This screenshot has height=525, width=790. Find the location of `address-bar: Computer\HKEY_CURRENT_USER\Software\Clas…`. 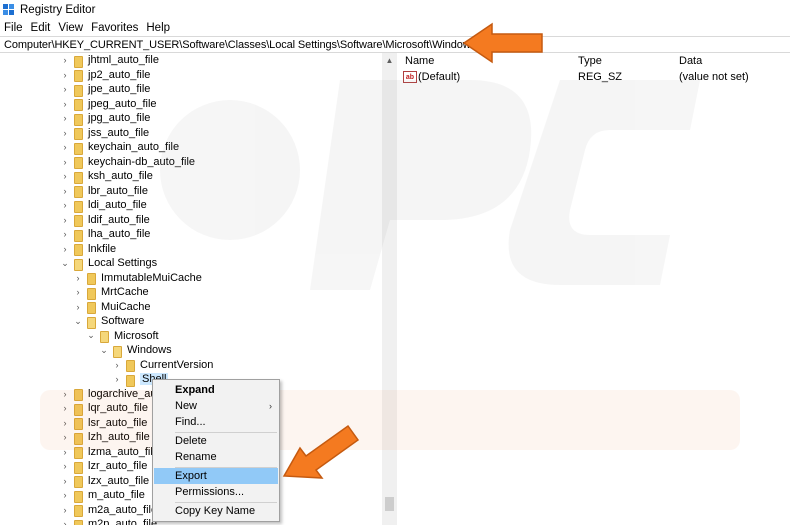

address-bar: Computer\HKEY_CURRENT_USER\Software\Clas… is located at coordinates (395, 44).